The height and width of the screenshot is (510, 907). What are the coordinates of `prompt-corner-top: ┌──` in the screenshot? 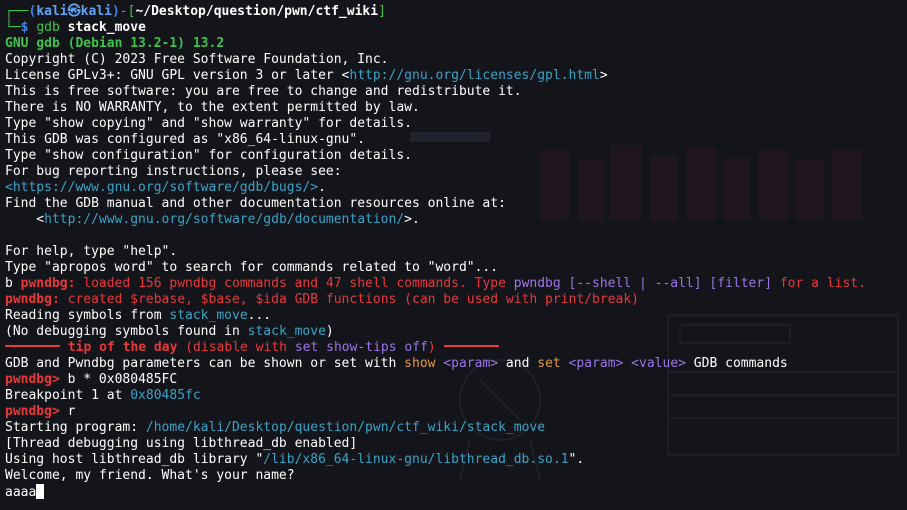 It's located at (17, 11).